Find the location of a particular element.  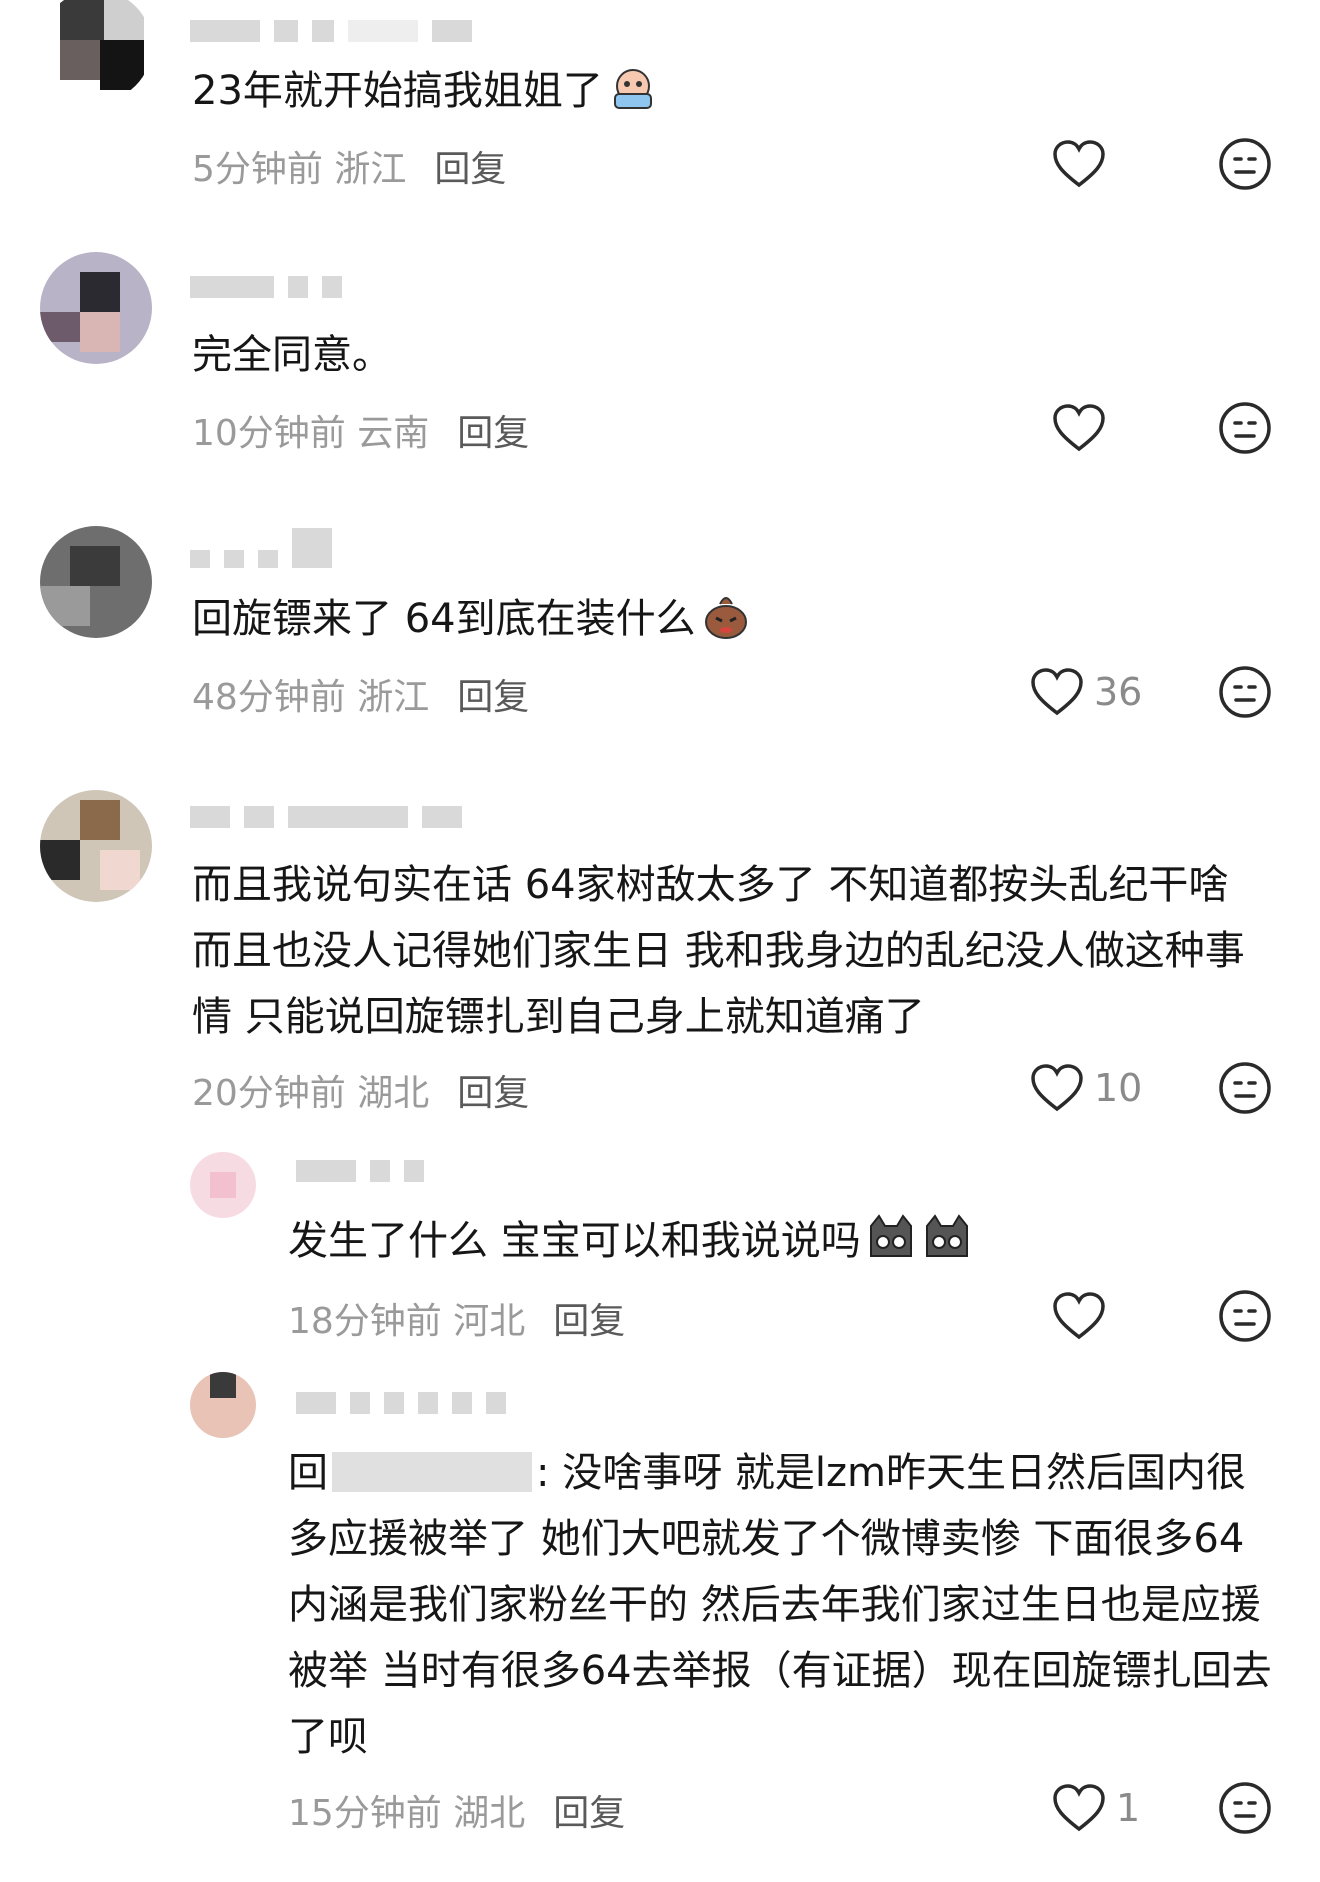

like-button: 36 is located at coordinates (1086, 692).